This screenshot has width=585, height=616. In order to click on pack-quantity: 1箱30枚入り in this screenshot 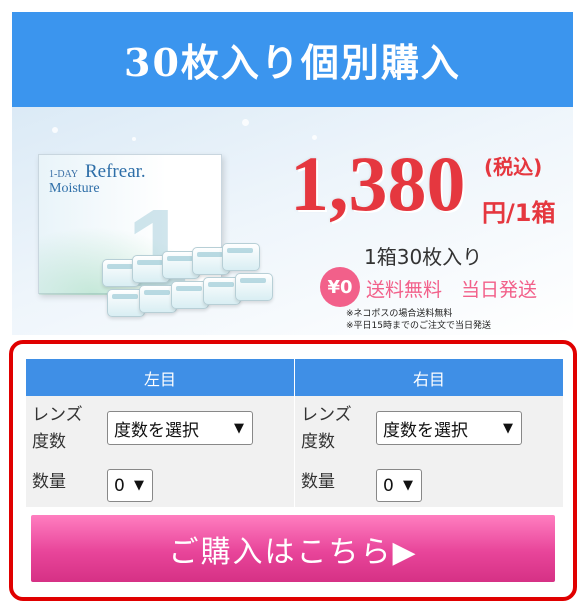, I will do `click(423, 257)`.